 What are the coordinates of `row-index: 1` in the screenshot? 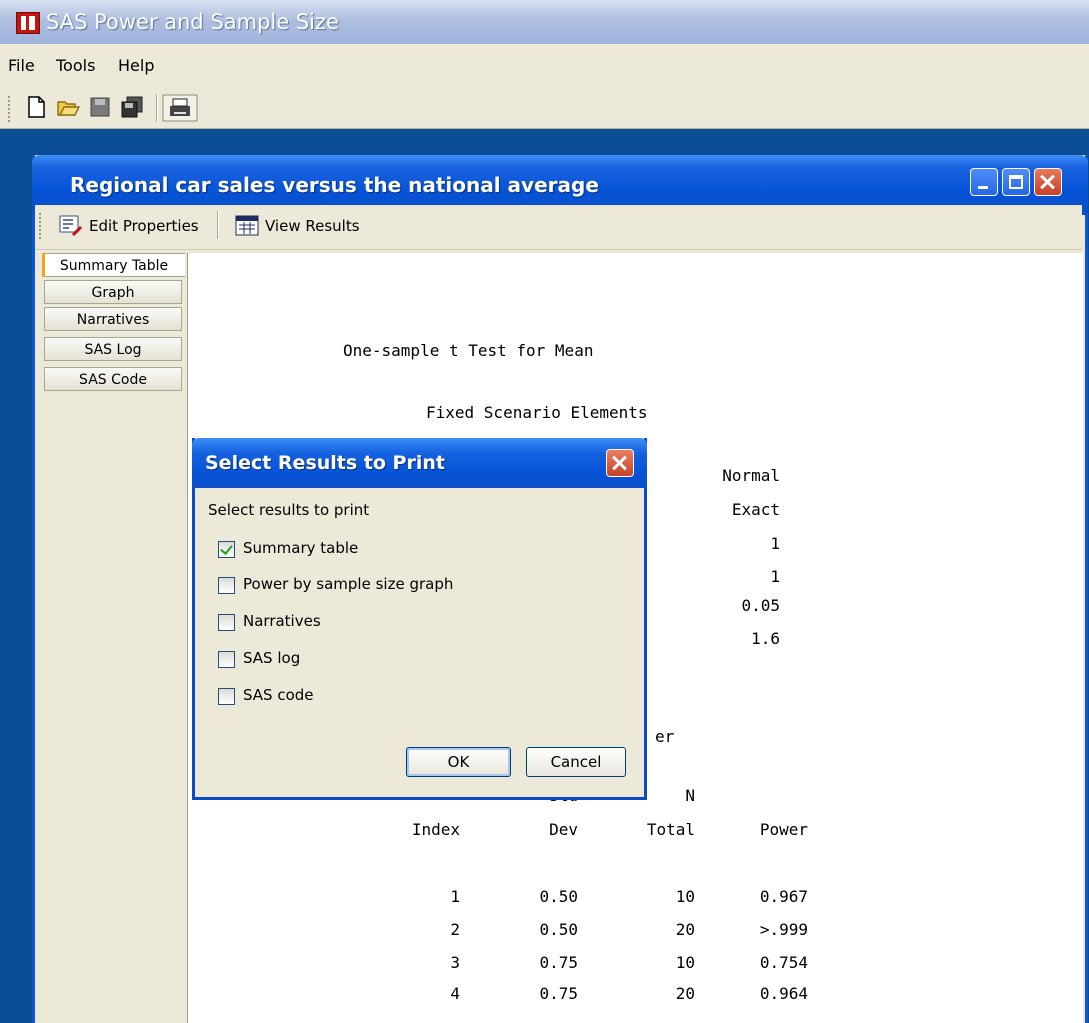 It's located at (455, 896).